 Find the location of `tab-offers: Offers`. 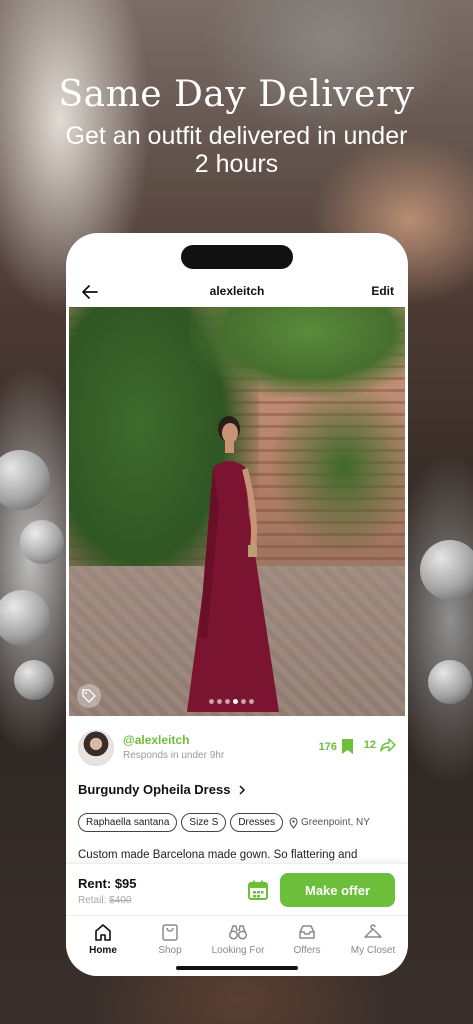

tab-offers: Offers is located at coordinates (307, 939).